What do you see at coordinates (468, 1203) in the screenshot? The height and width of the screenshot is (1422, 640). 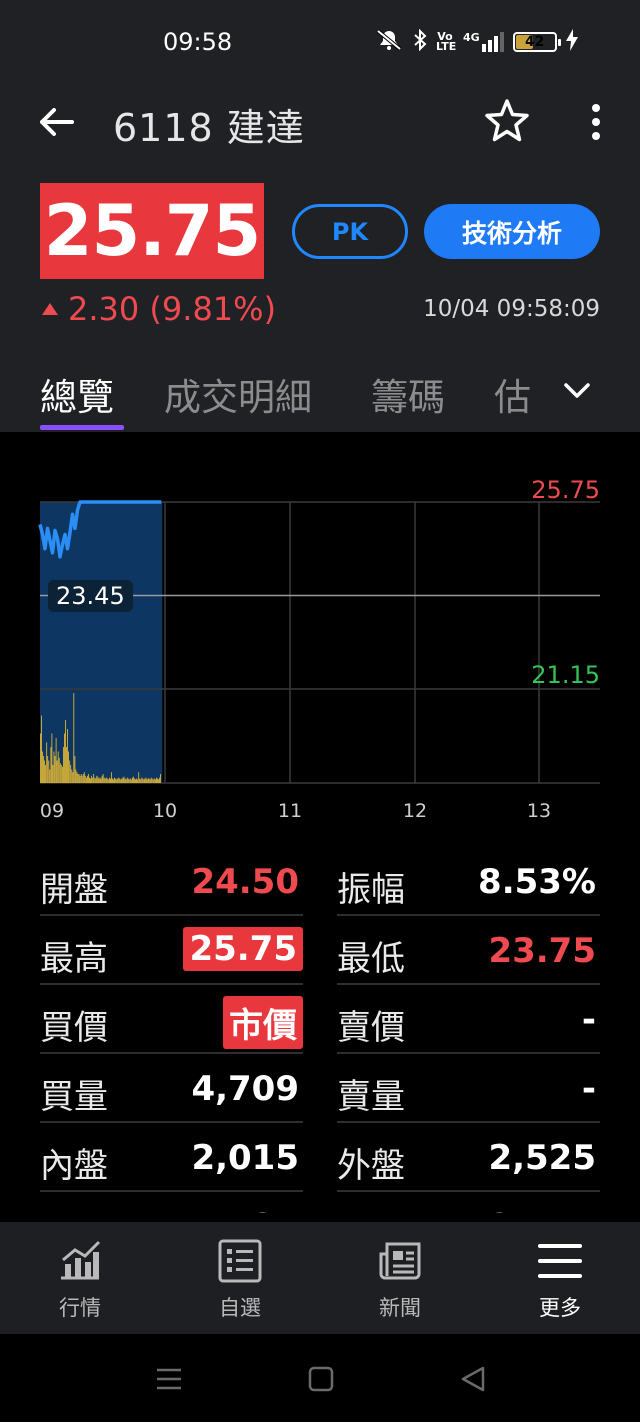 I see `stat-cell: 昨收 23.45` at bounding box center [468, 1203].